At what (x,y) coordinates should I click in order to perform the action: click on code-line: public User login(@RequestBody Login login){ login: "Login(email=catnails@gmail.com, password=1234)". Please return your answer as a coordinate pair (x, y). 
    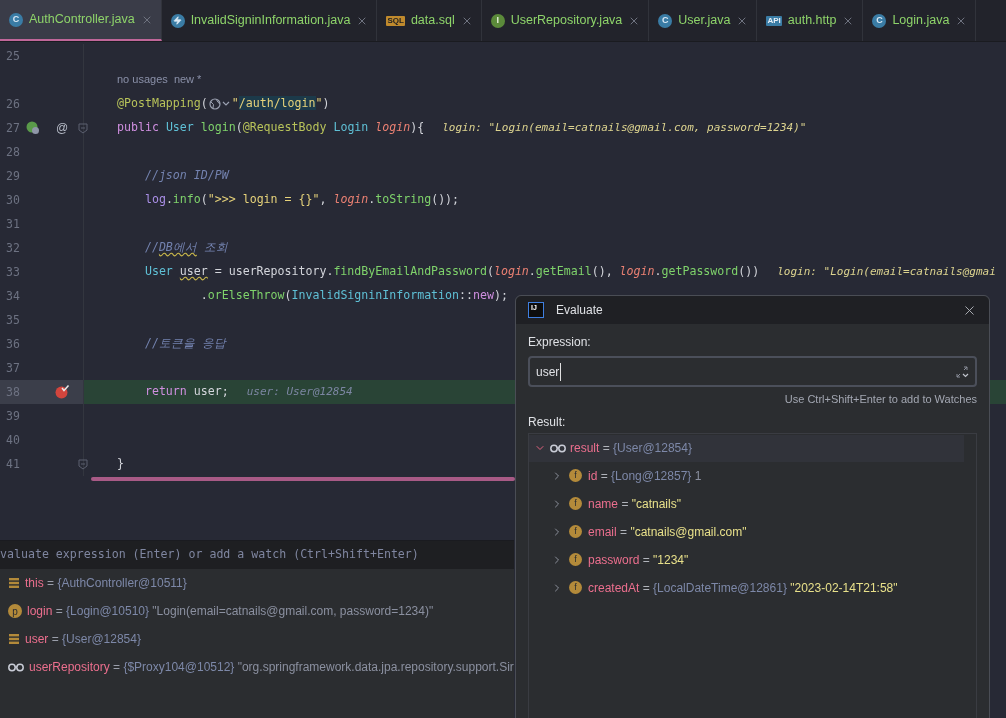
    Looking at the image, I should click on (462, 128).